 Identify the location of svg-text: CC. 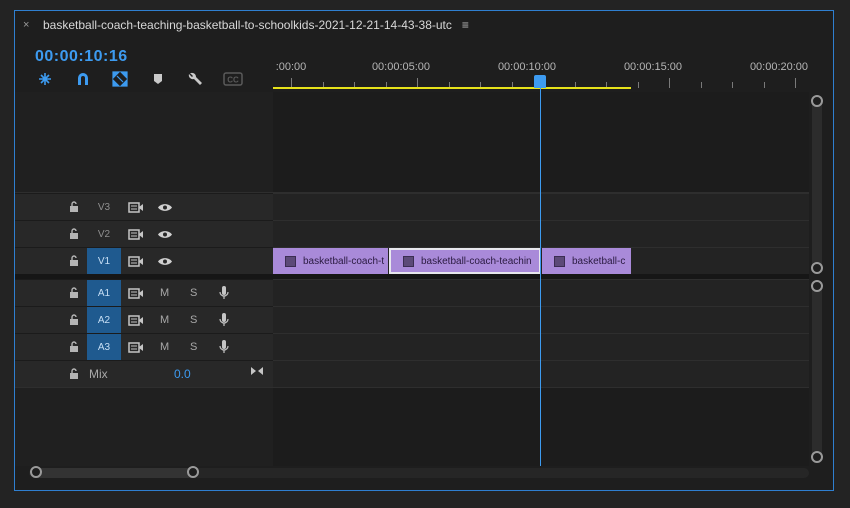
(233, 80).